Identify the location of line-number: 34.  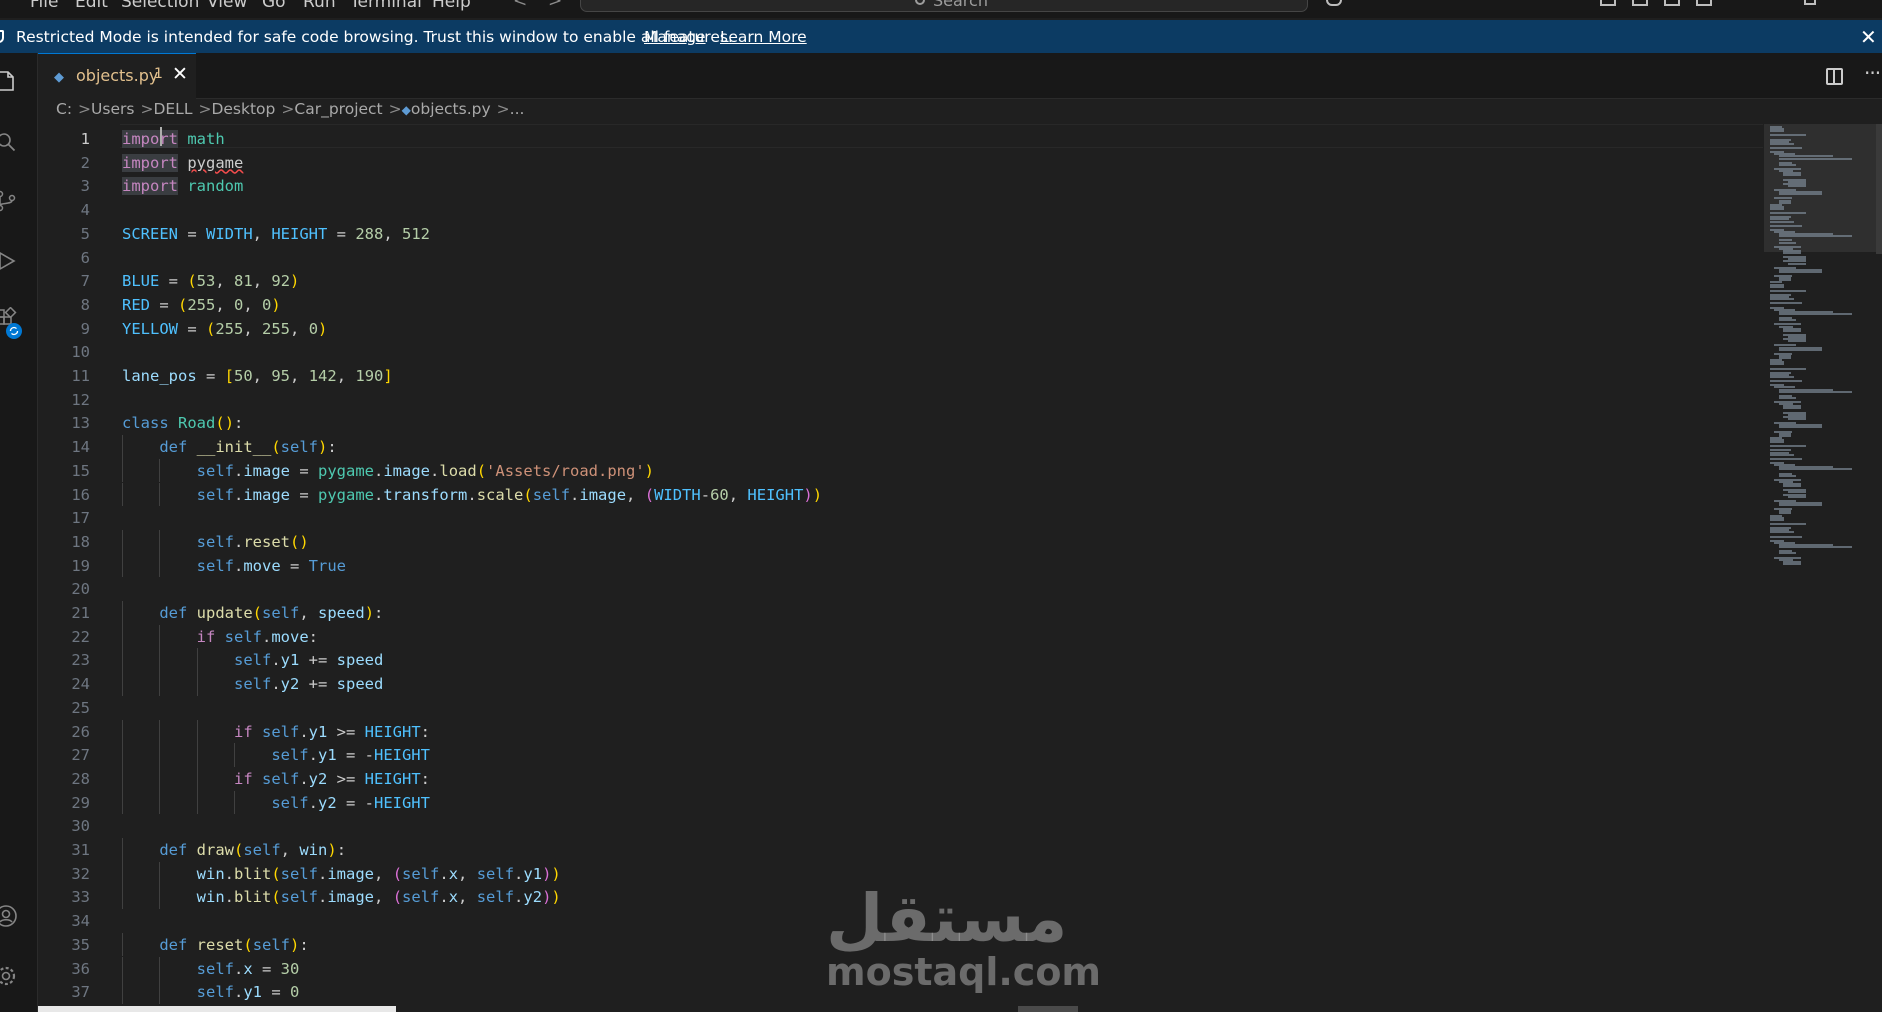
(80, 921).